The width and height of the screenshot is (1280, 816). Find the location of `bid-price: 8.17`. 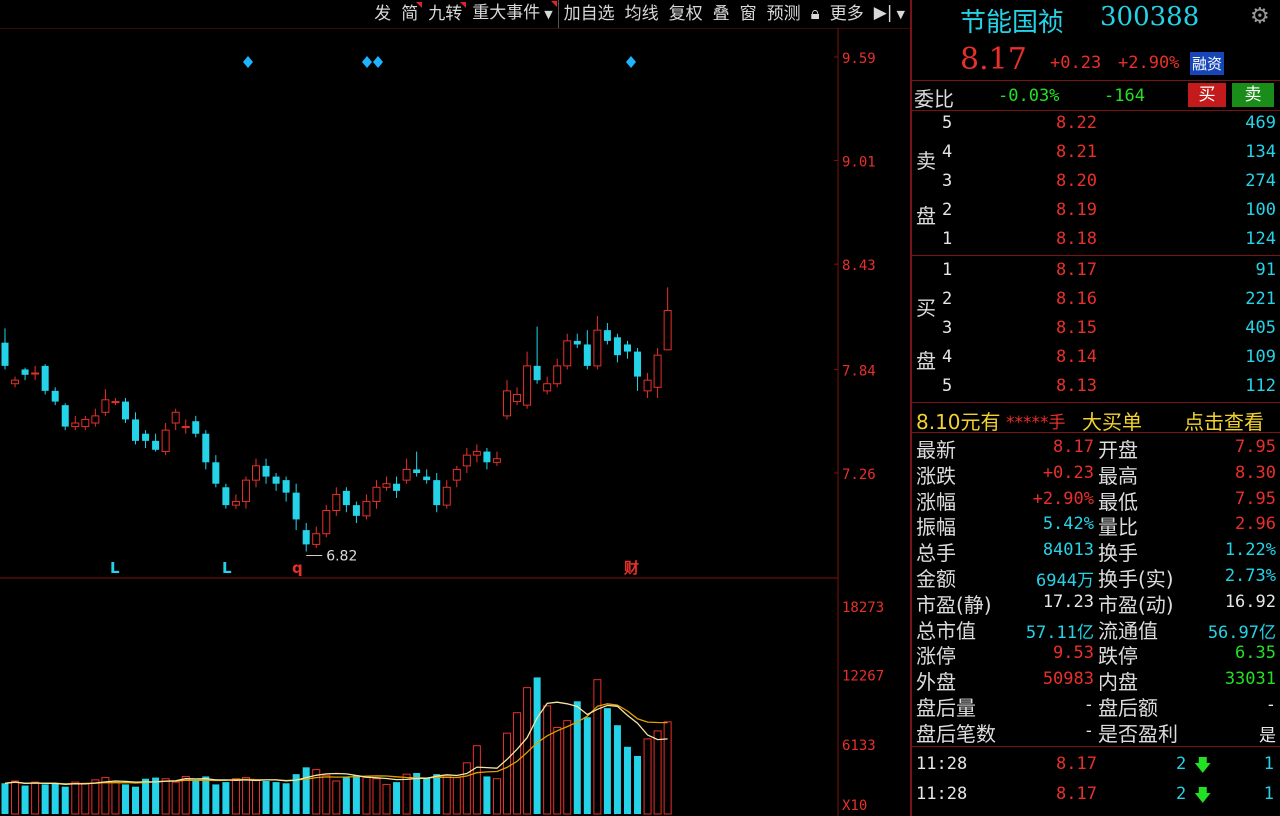

bid-price: 8.17 is located at coordinates (1076, 270).